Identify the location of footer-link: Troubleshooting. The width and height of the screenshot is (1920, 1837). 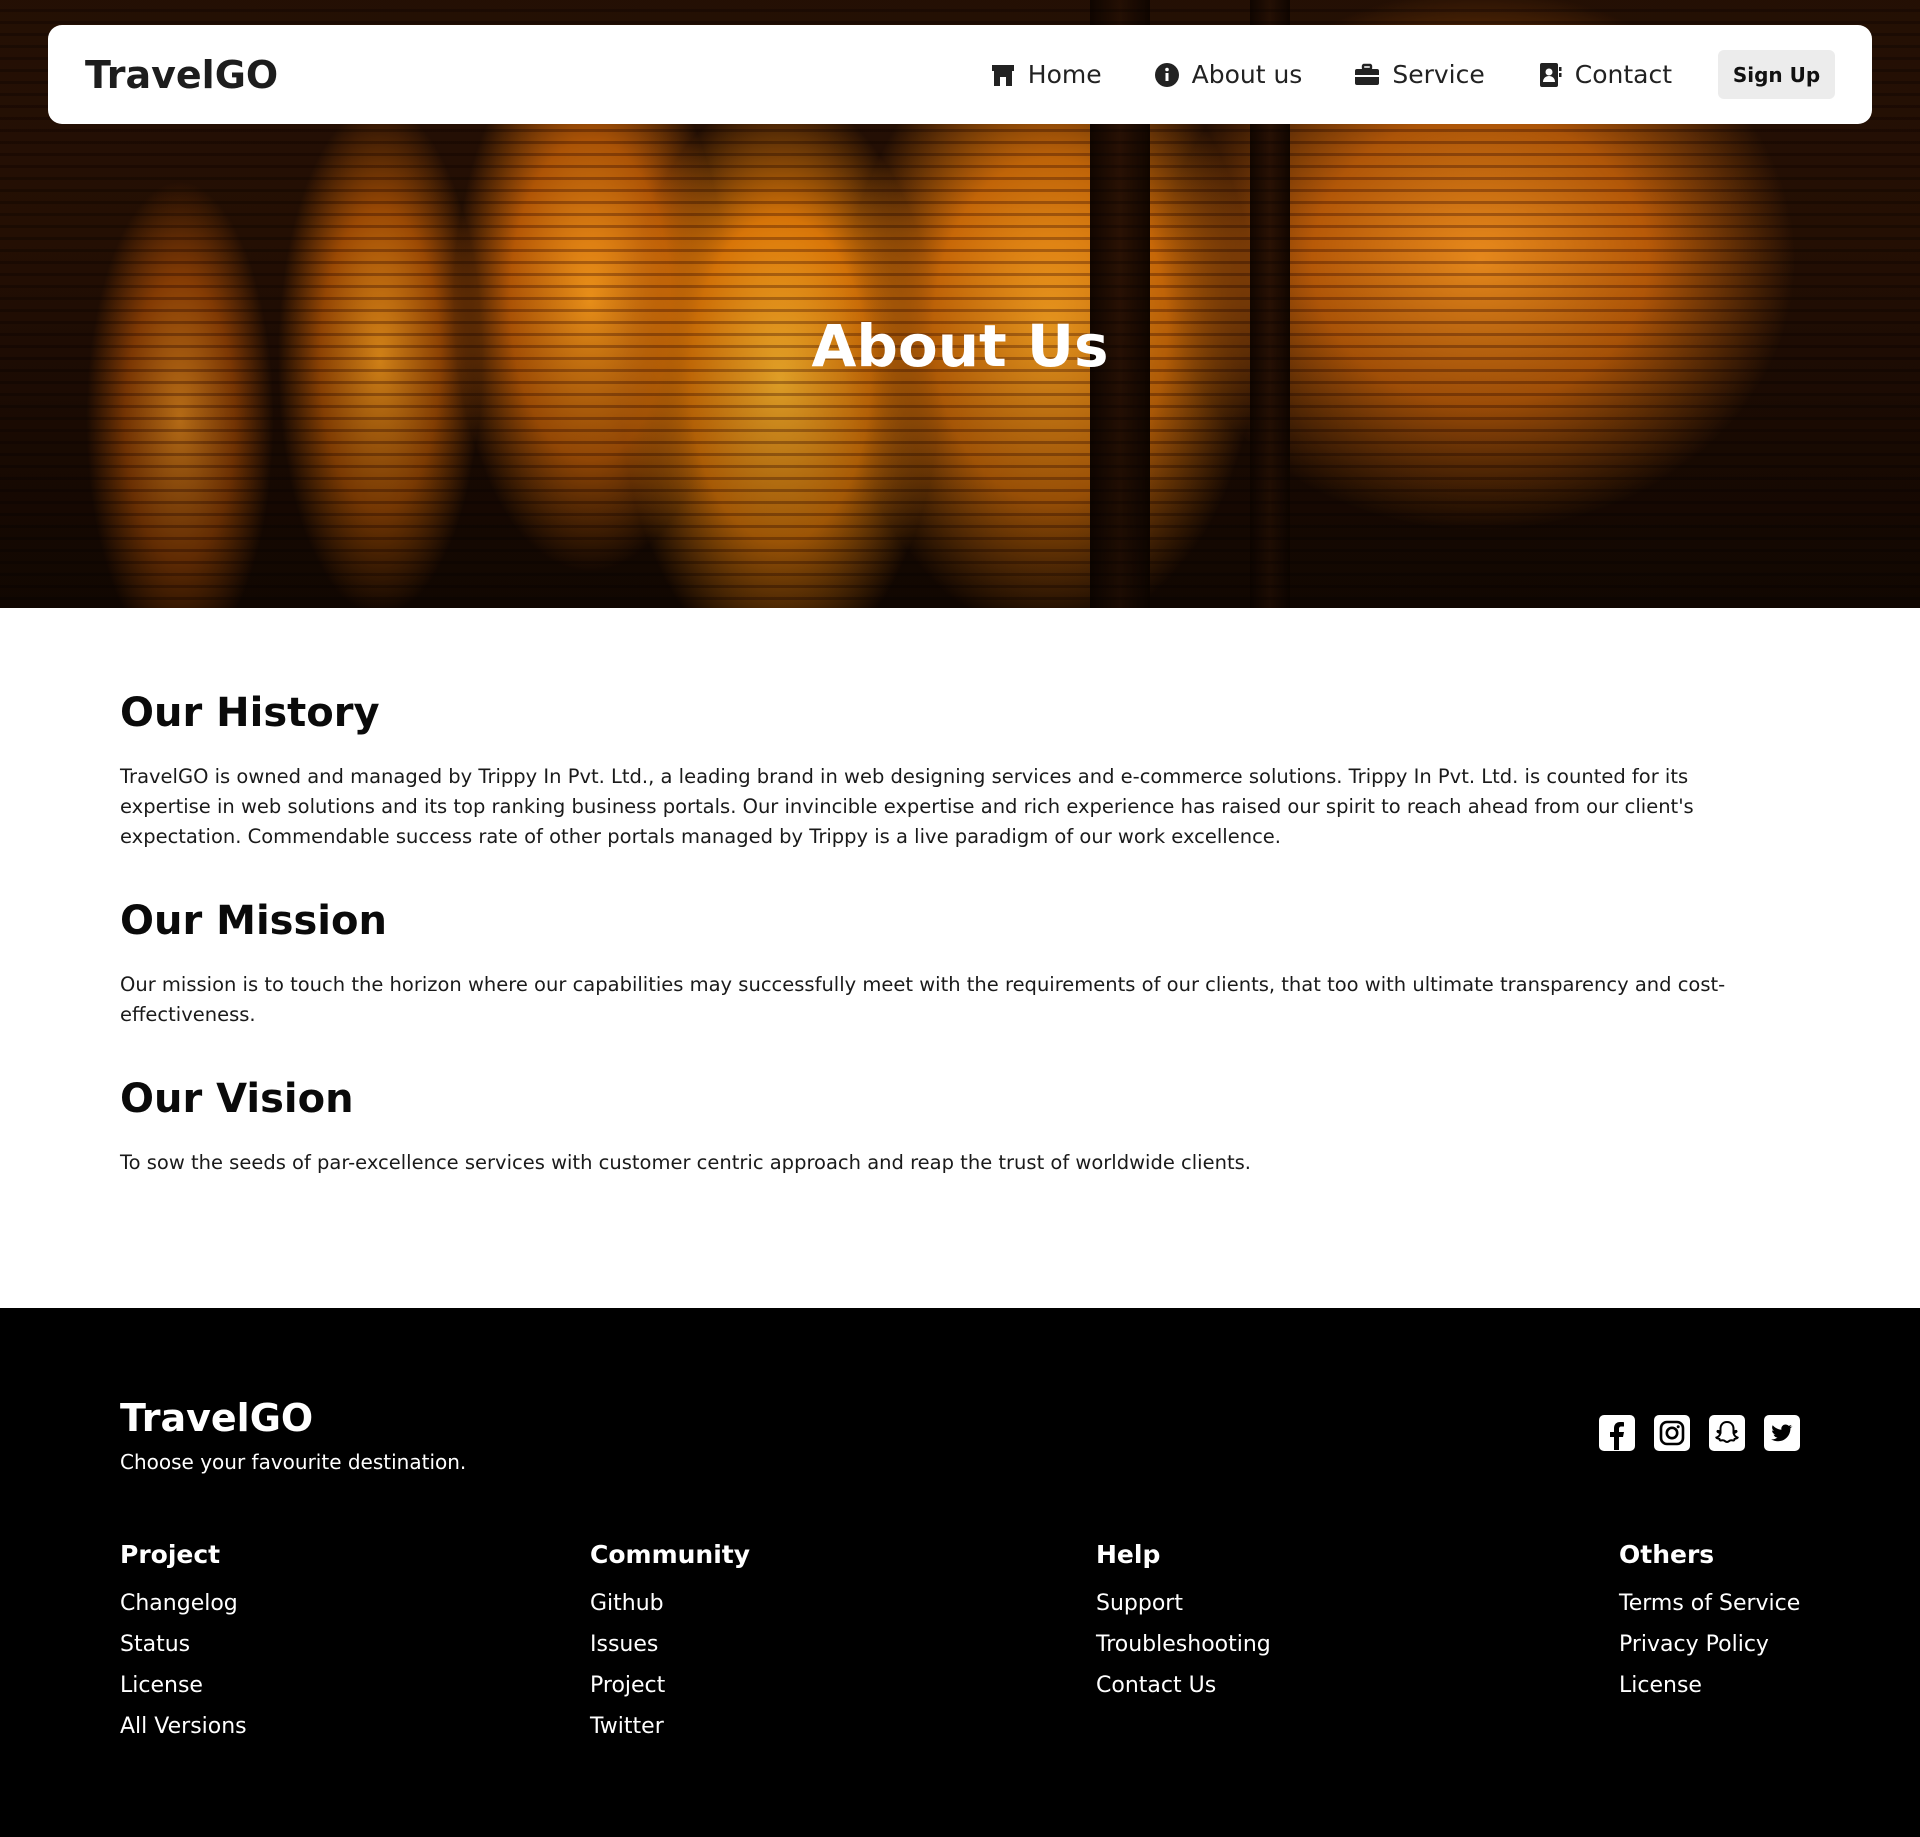
(1183, 1652).